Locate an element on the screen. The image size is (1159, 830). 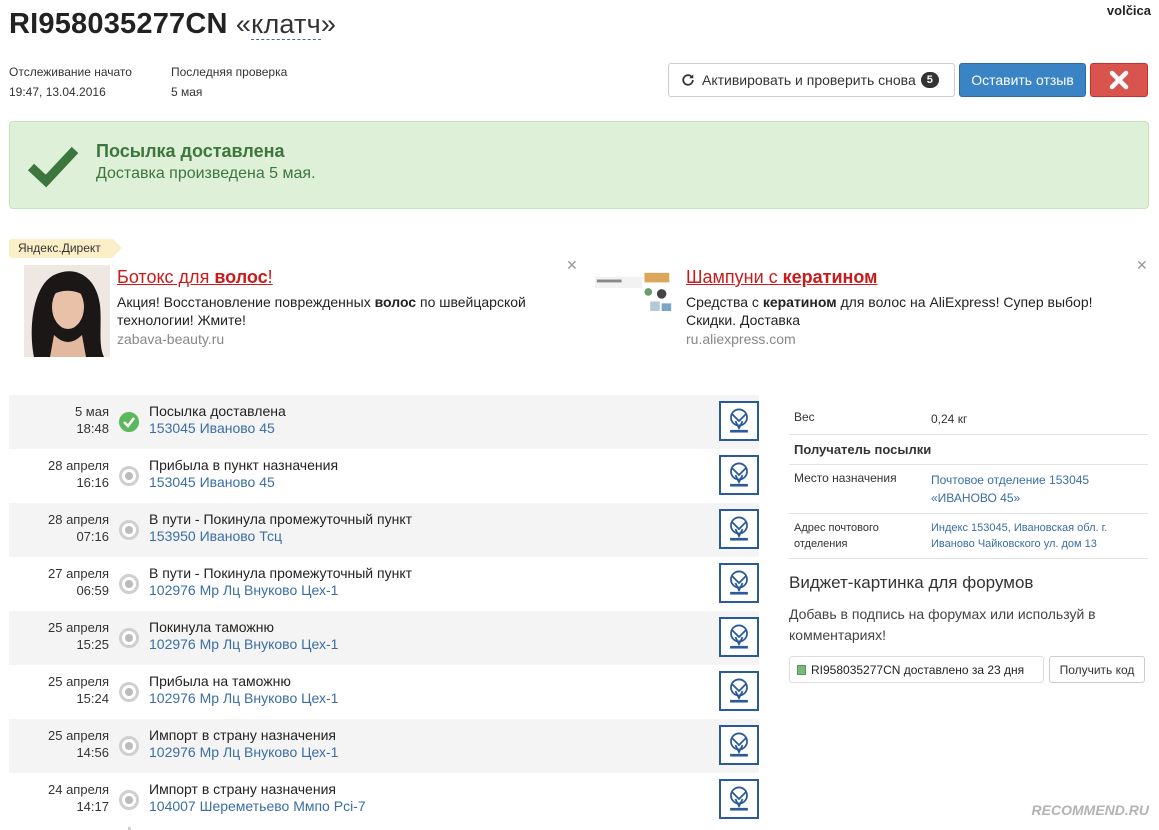
weight-value: 0,24 кг is located at coordinates (949, 419).